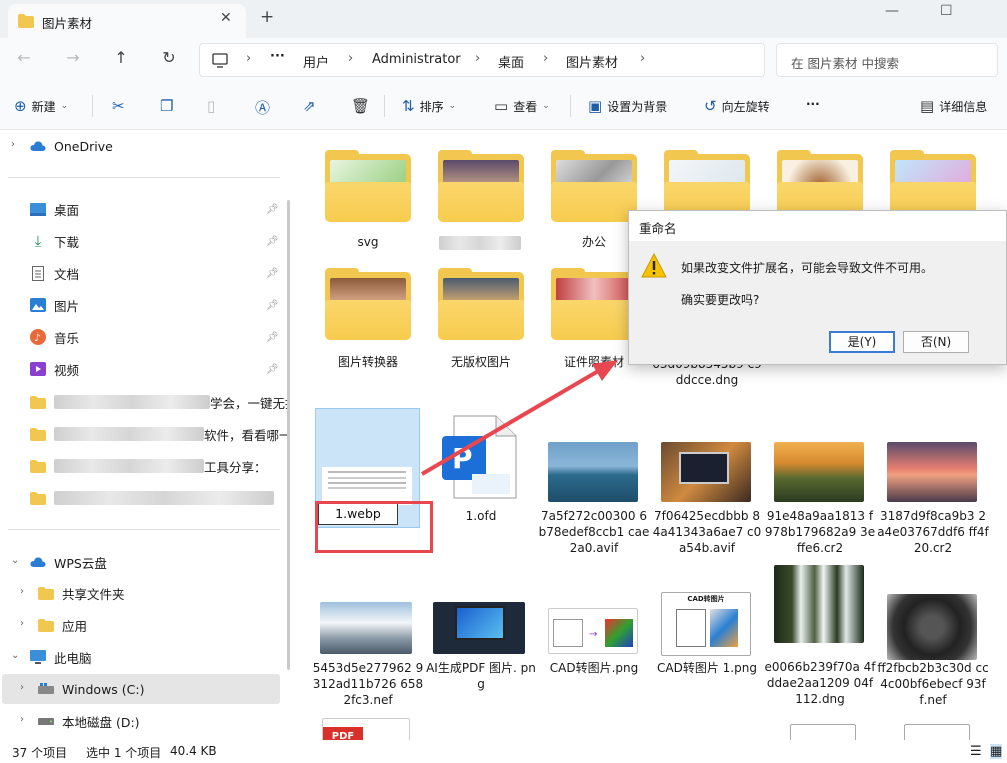 The image size is (1007, 763). Describe the element at coordinates (159, 562) in the screenshot. I see `sidebar-item-wps-cloud: WPS云盘` at that location.